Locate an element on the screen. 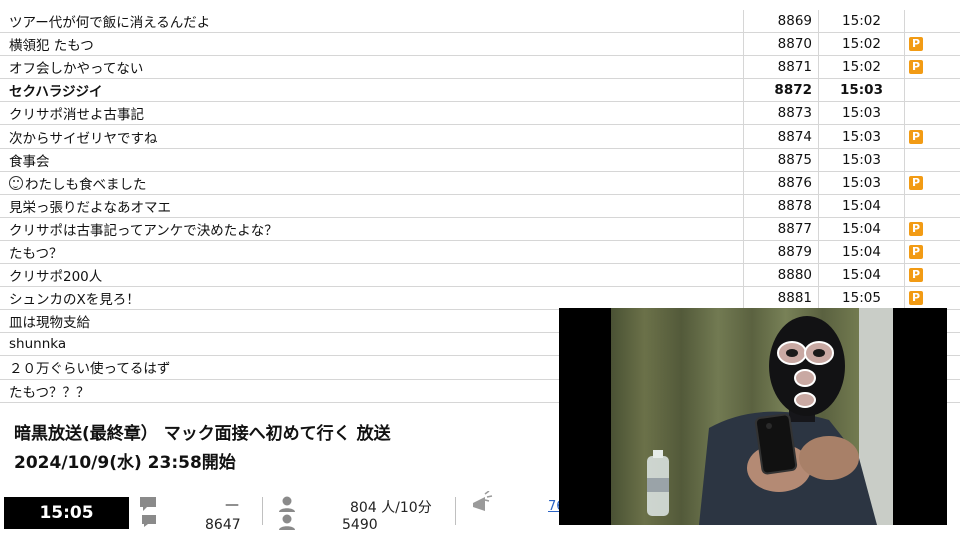  comment-text-cell: クリサポ200人 is located at coordinates (375, 275).